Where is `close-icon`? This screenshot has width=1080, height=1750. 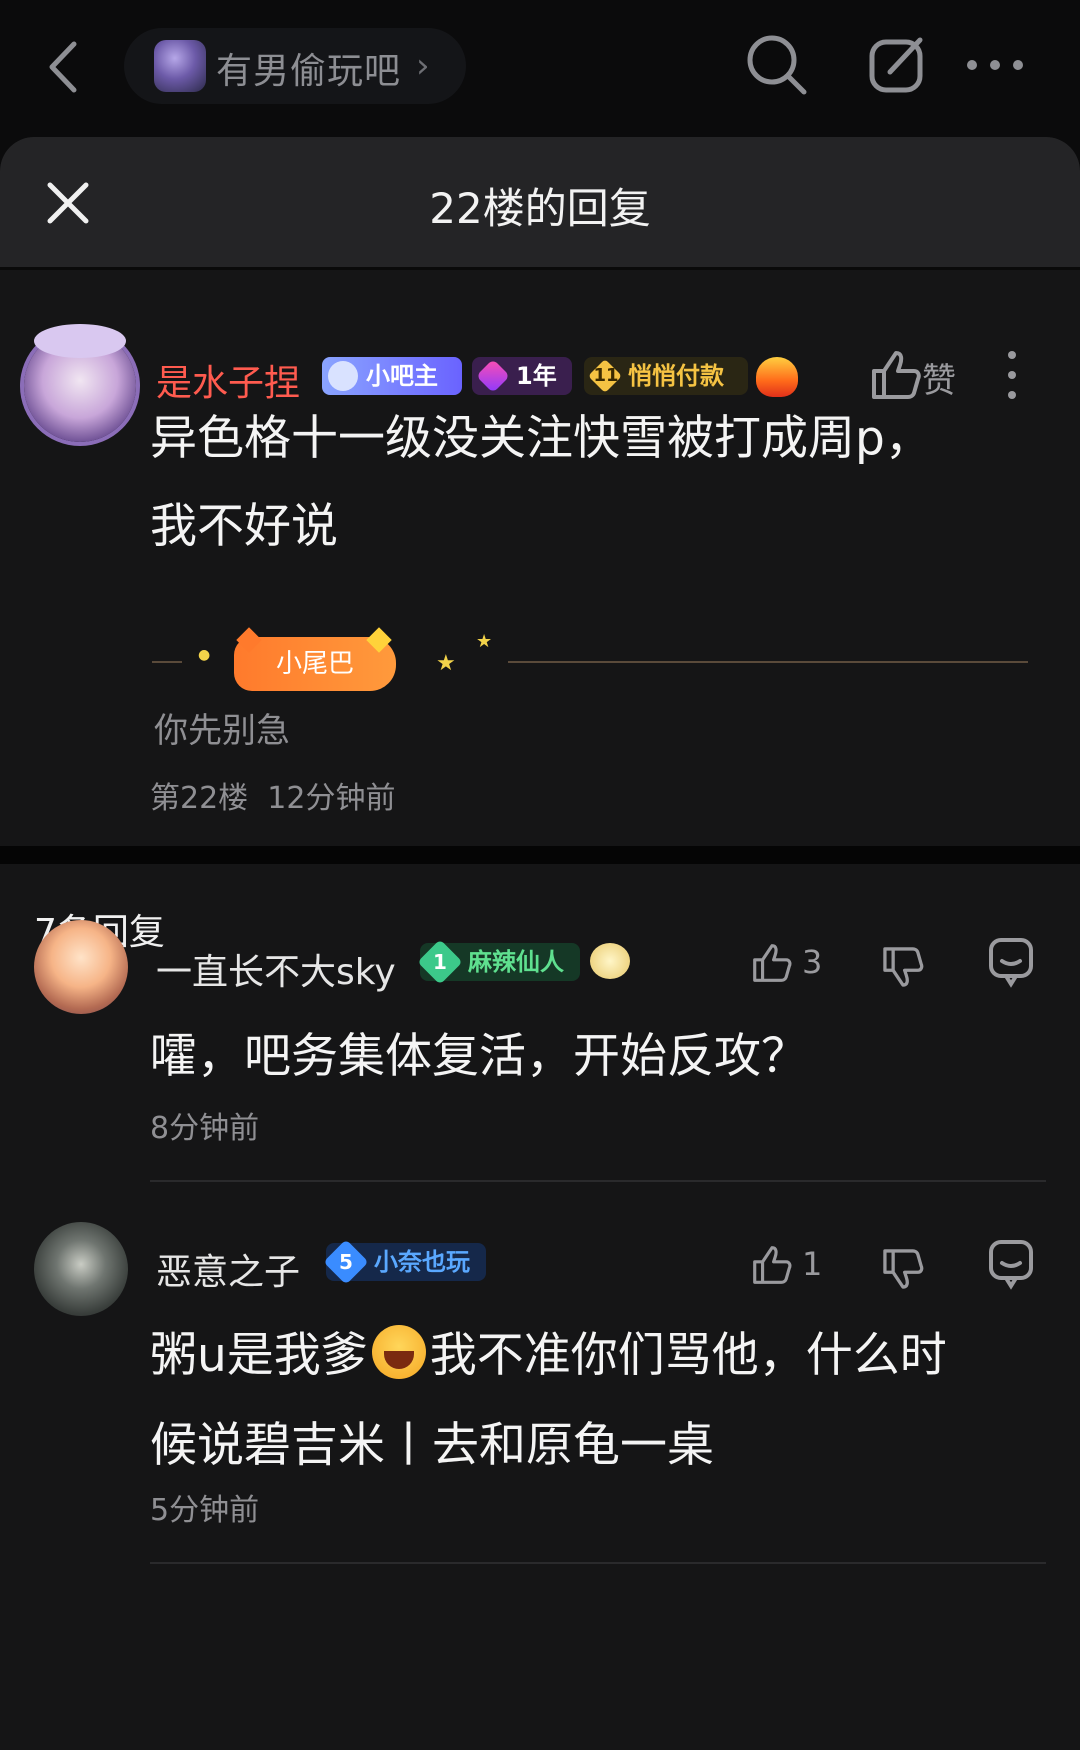
close-icon is located at coordinates (68, 203).